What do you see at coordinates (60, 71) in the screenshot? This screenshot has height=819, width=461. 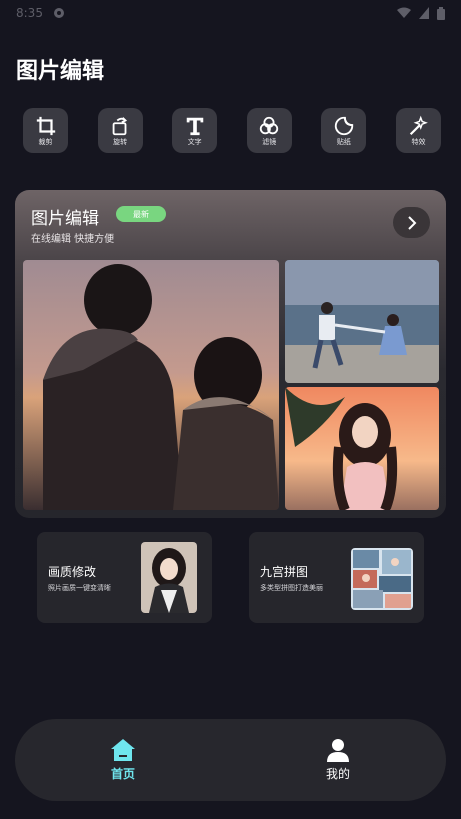 I see `page-title: 图片编辑` at bounding box center [60, 71].